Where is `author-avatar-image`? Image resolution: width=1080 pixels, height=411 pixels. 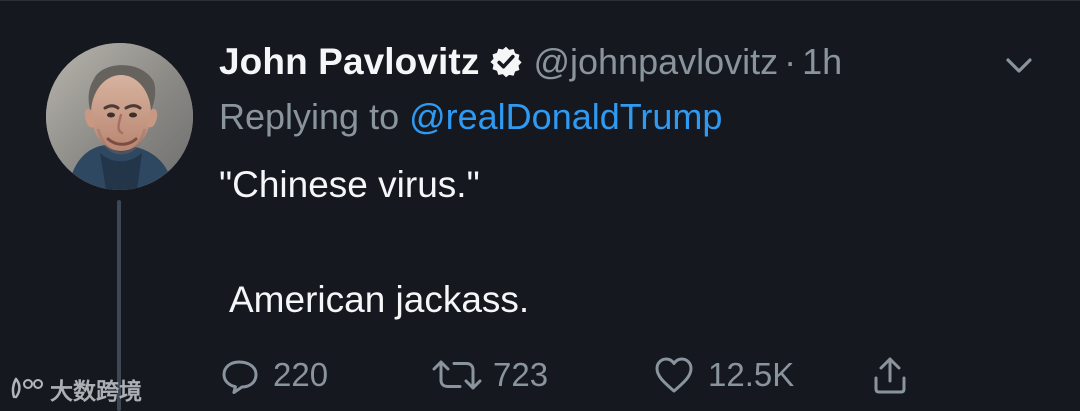
author-avatar-image is located at coordinates (119, 116).